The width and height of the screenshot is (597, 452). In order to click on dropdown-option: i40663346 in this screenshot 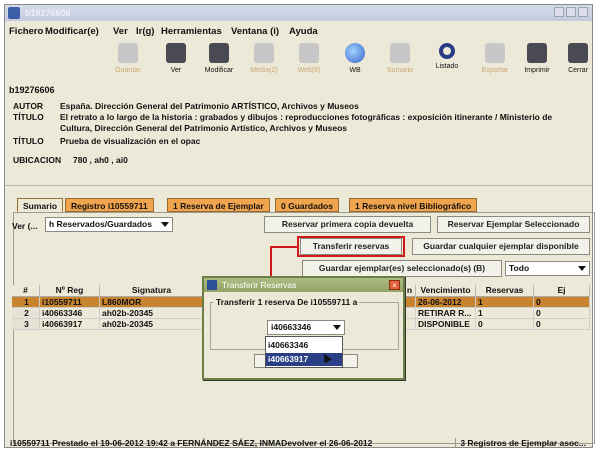, I will do `click(304, 345)`.